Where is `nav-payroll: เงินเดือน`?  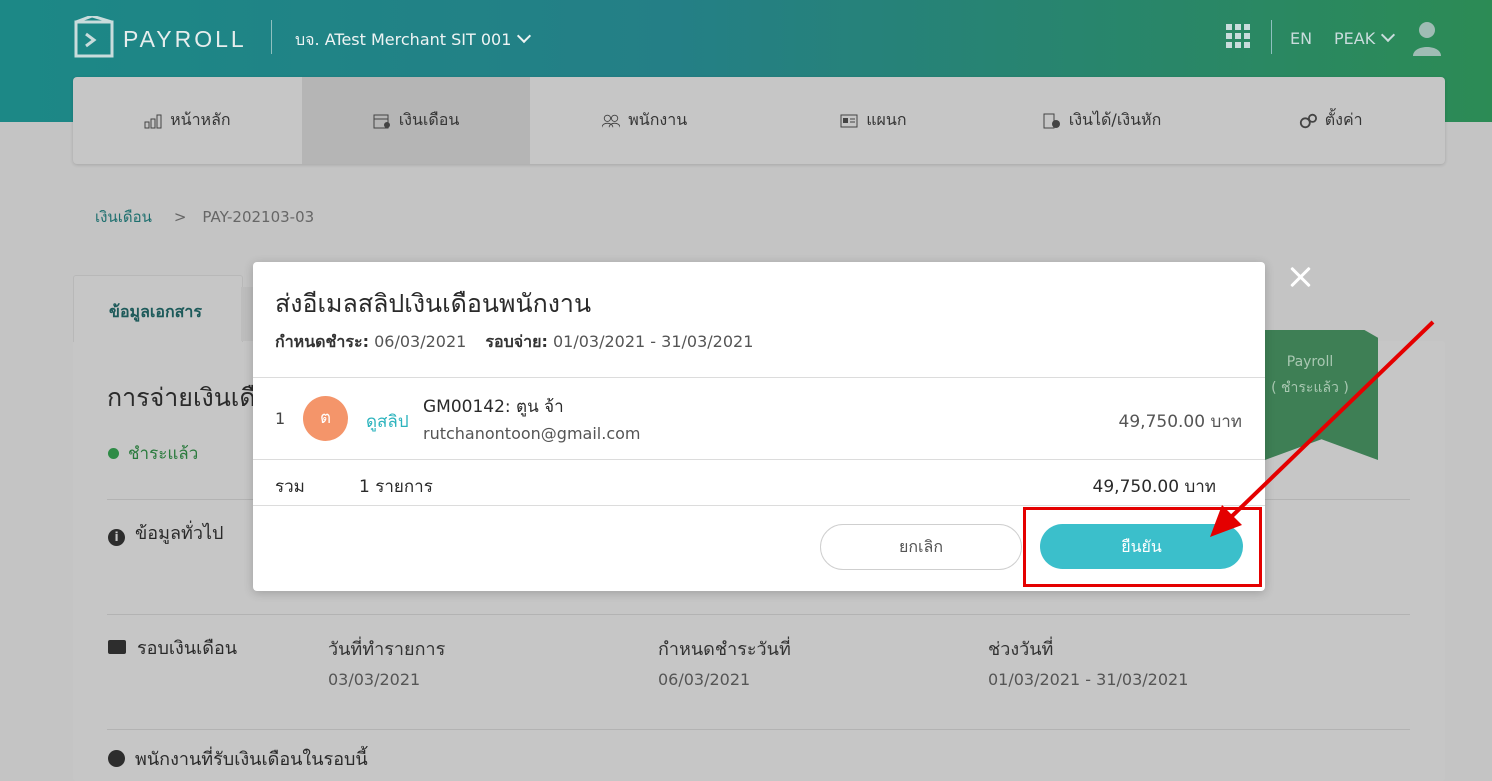 nav-payroll: เงินเดือน is located at coordinates (416, 120).